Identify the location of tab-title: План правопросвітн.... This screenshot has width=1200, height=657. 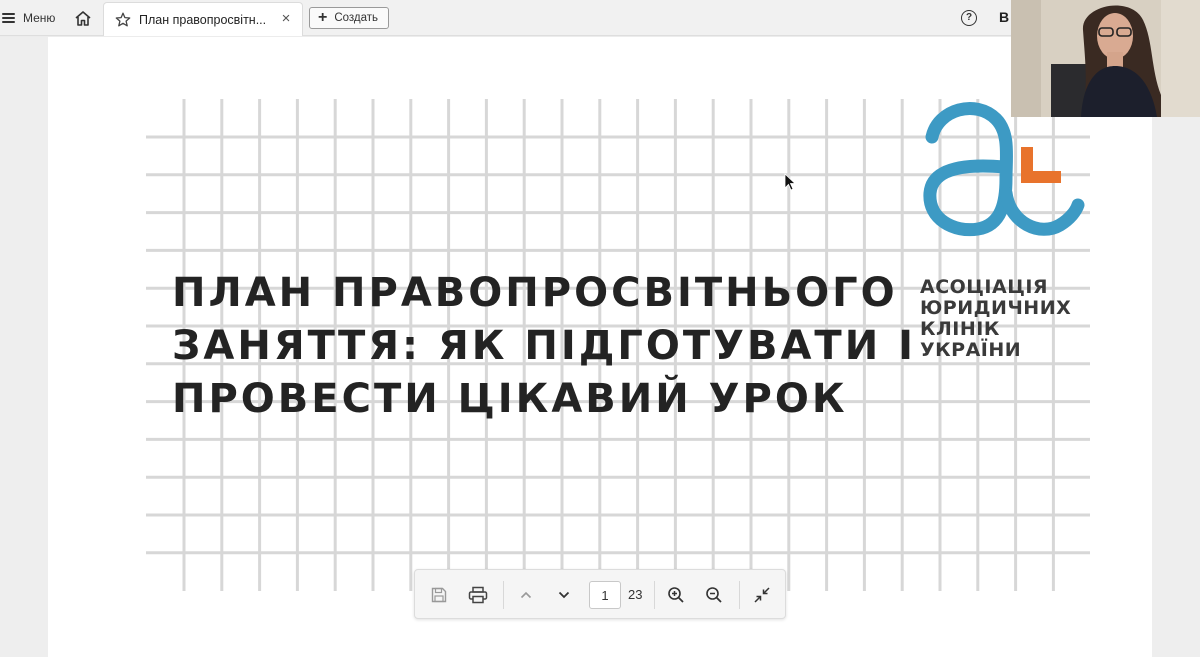
(203, 19).